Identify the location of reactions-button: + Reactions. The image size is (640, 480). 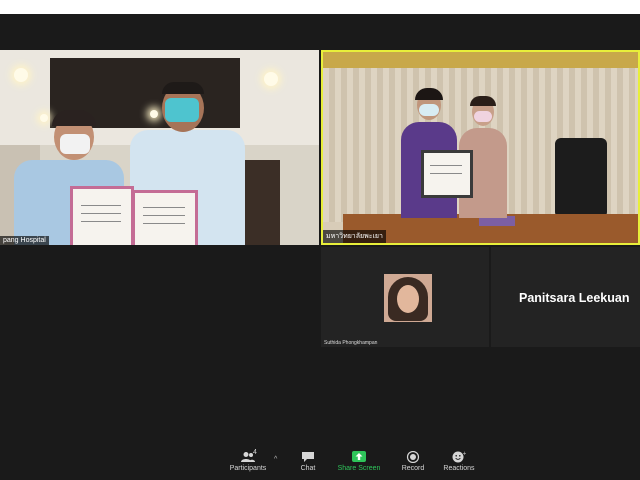
(459, 461).